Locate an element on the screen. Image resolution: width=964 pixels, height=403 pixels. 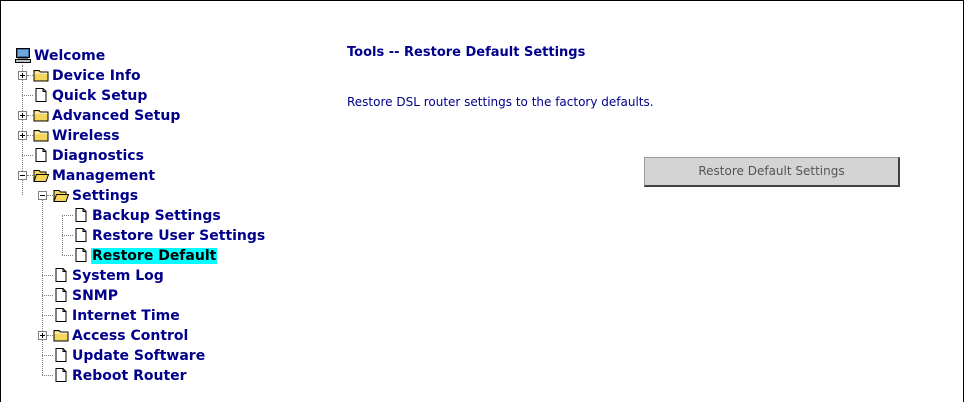
tree-item-label: Management is located at coordinates (103, 176).